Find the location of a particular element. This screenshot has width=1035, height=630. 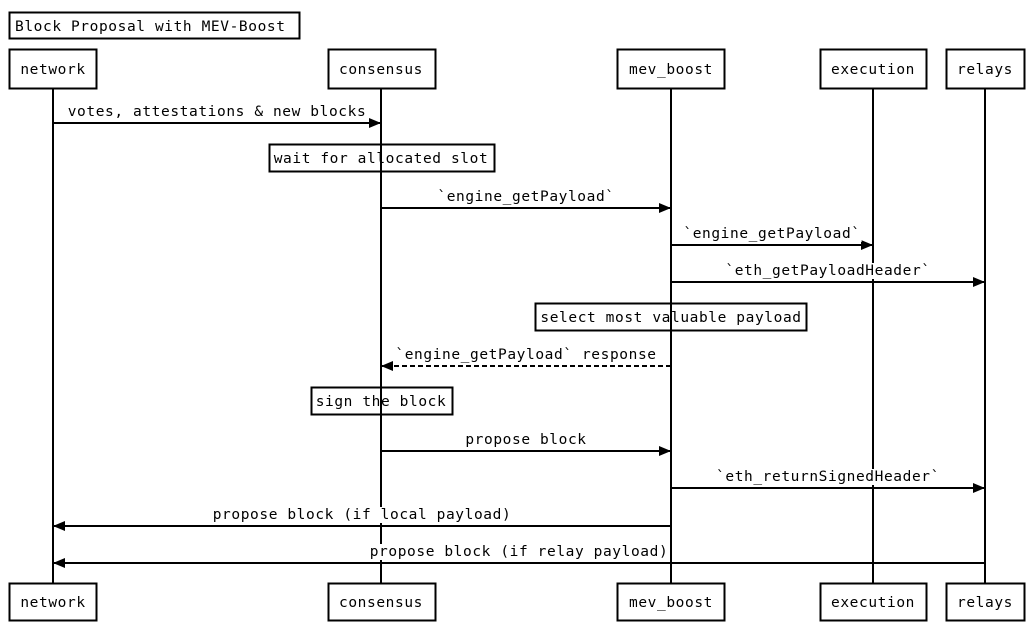

participant-mev-boost-top: mev_boost is located at coordinates (671, 69).